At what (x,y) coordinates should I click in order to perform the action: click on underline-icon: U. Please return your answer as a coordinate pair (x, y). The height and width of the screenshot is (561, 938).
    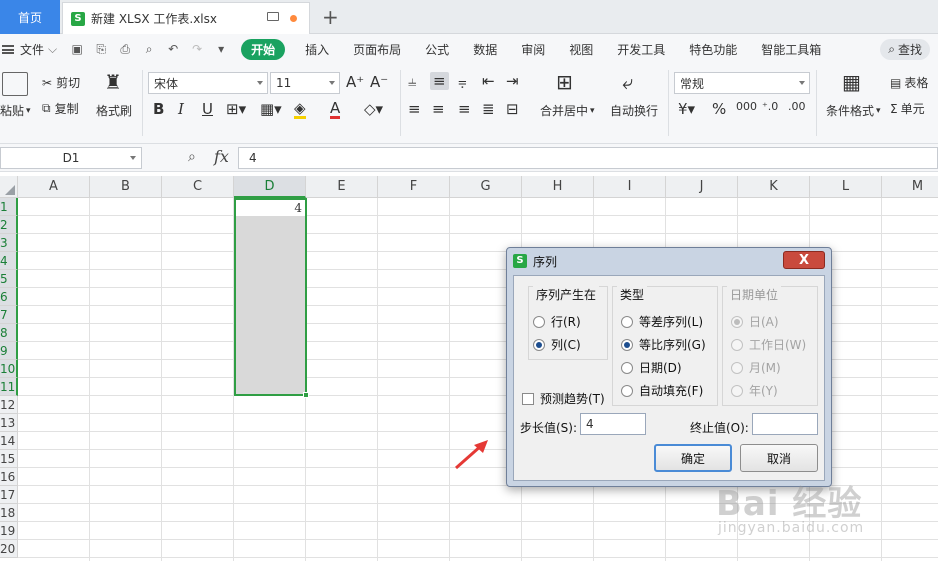
    Looking at the image, I should click on (207, 109).